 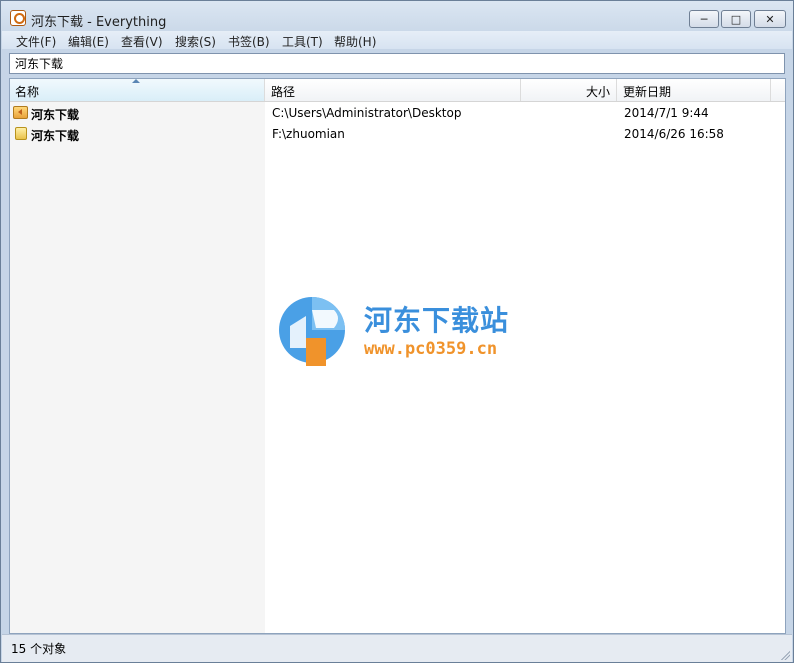 I want to click on search-input, so click(x=397, y=63).